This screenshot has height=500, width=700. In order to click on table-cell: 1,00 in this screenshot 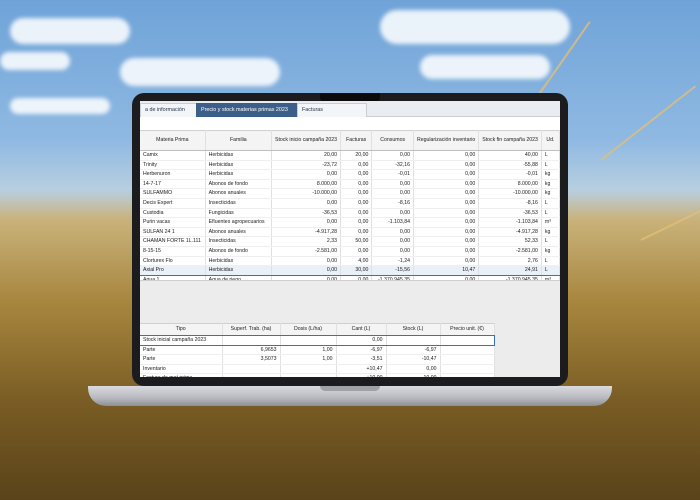, I will do `click(308, 359)`.